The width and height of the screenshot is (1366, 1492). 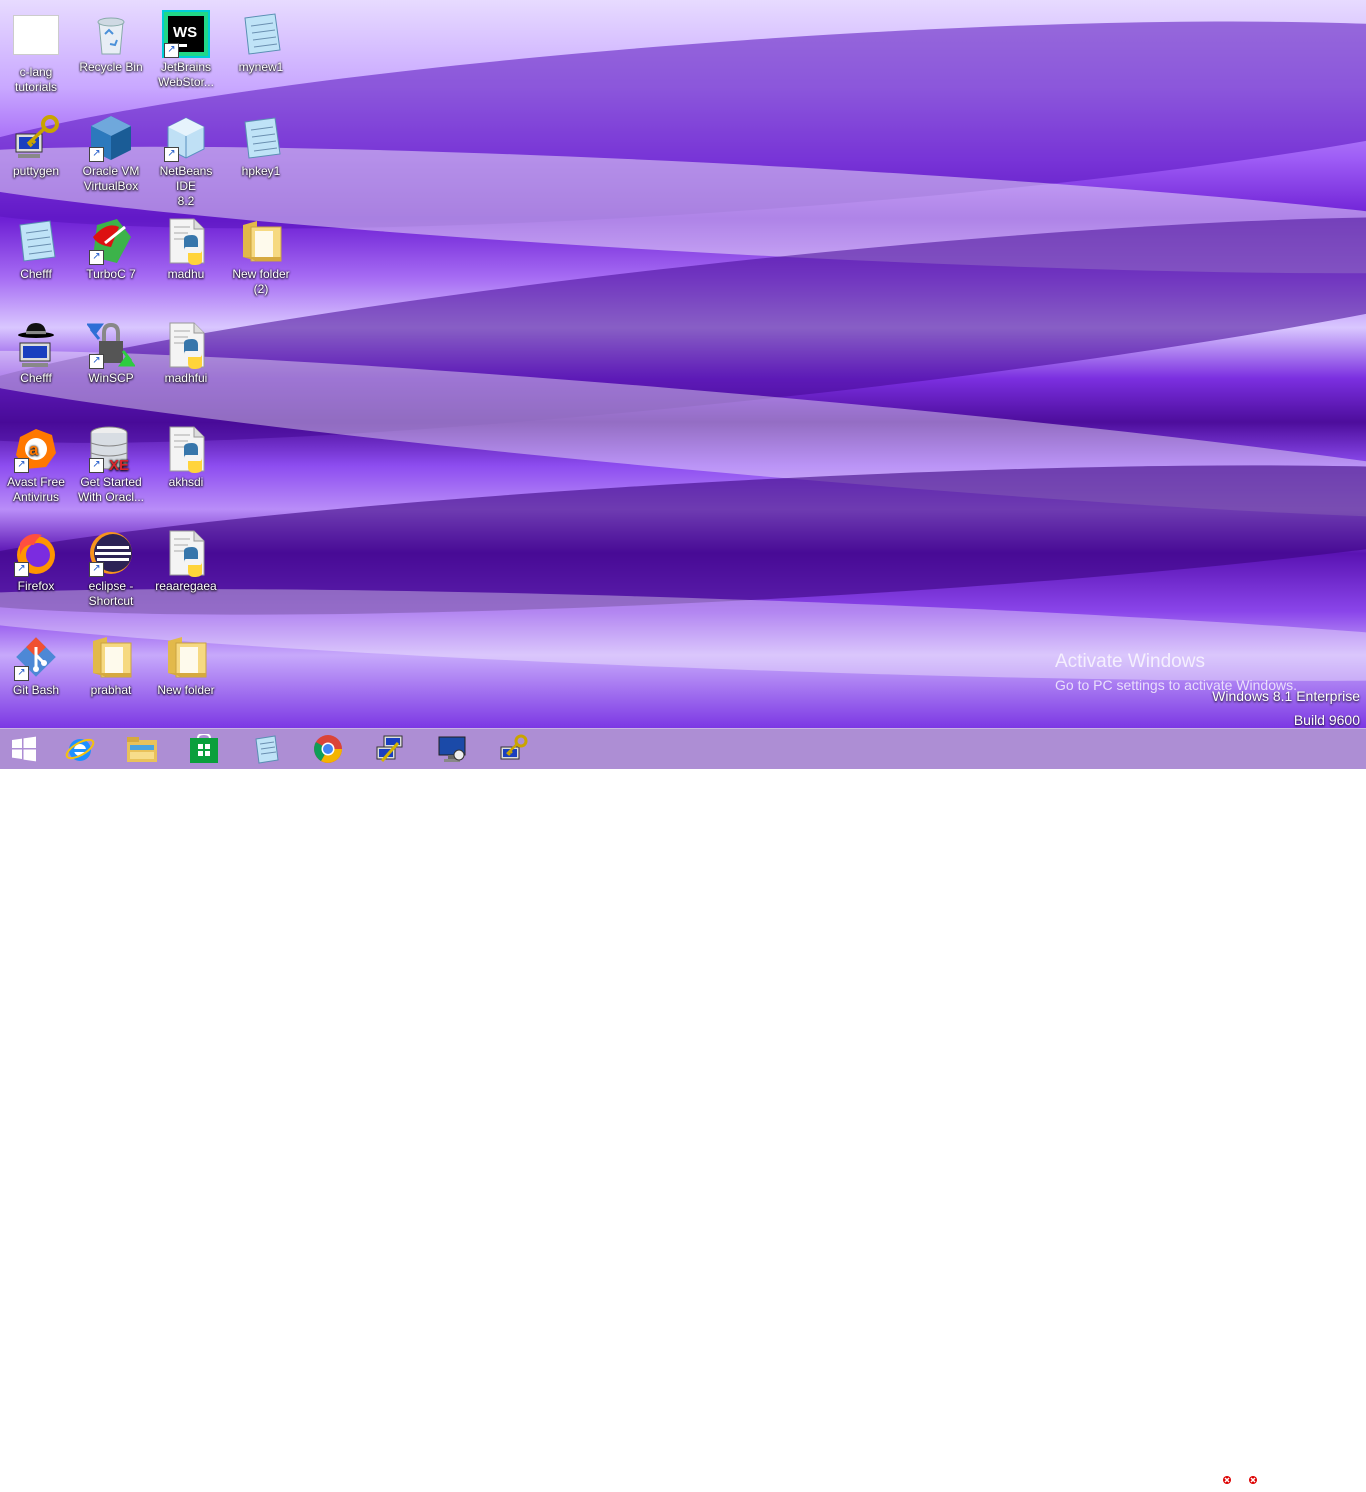 What do you see at coordinates (111, 274) in the screenshot?
I see `desktop-icon-label: TurboC 7` at bounding box center [111, 274].